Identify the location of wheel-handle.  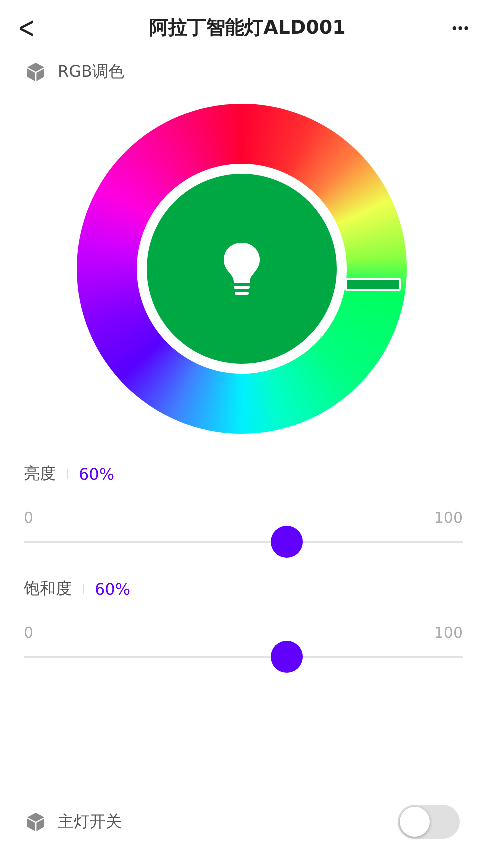
(373, 284).